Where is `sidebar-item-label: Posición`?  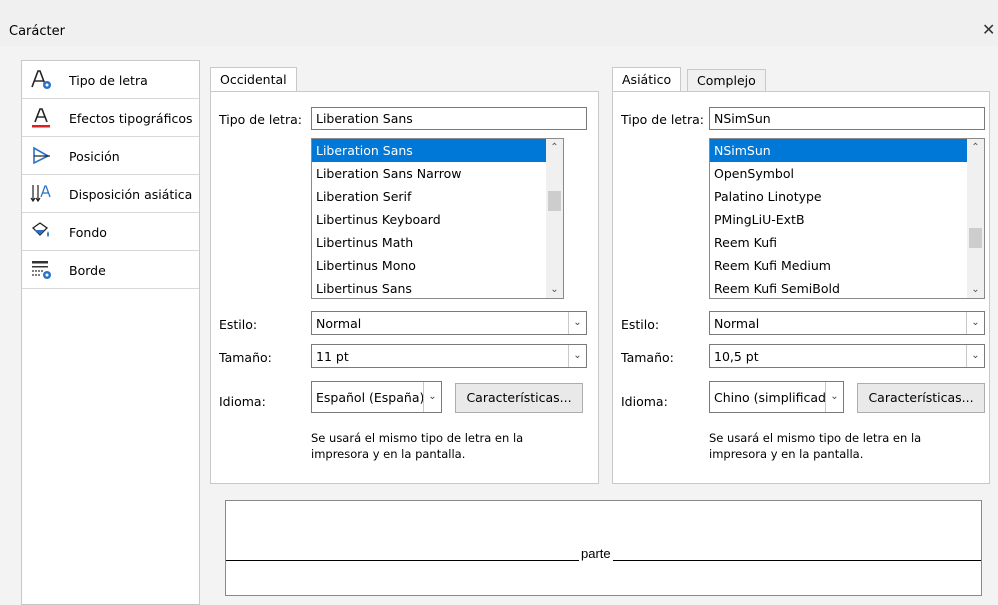 sidebar-item-label: Posición is located at coordinates (94, 156).